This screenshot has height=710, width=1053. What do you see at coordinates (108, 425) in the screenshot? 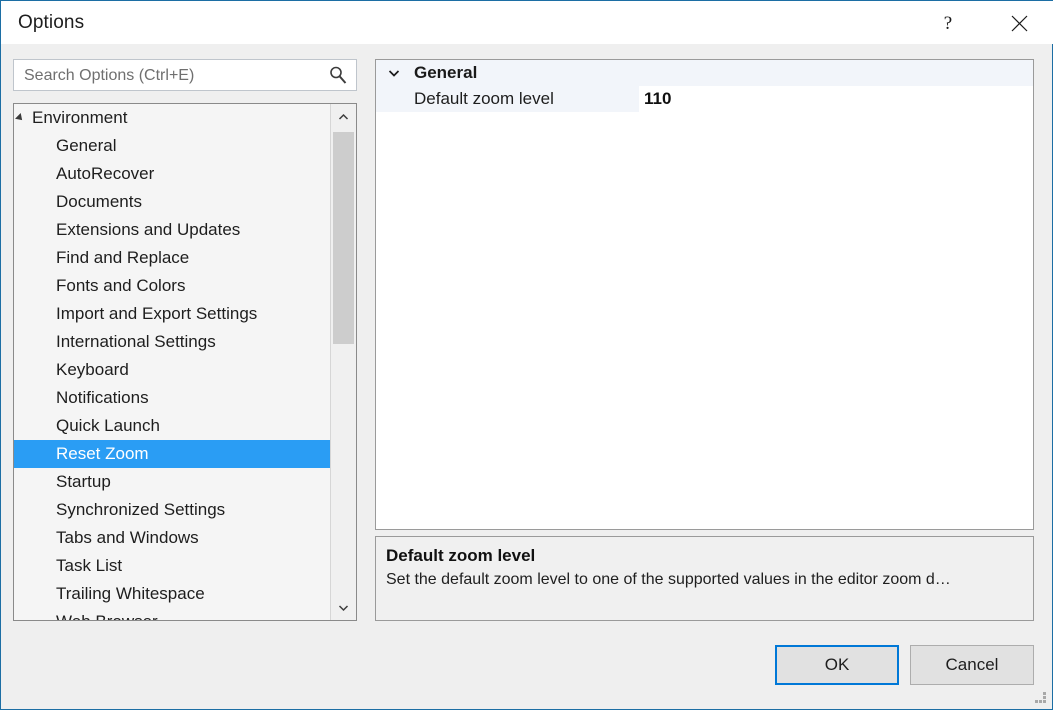
I see `tree-item-label: Quick Launch` at bounding box center [108, 425].